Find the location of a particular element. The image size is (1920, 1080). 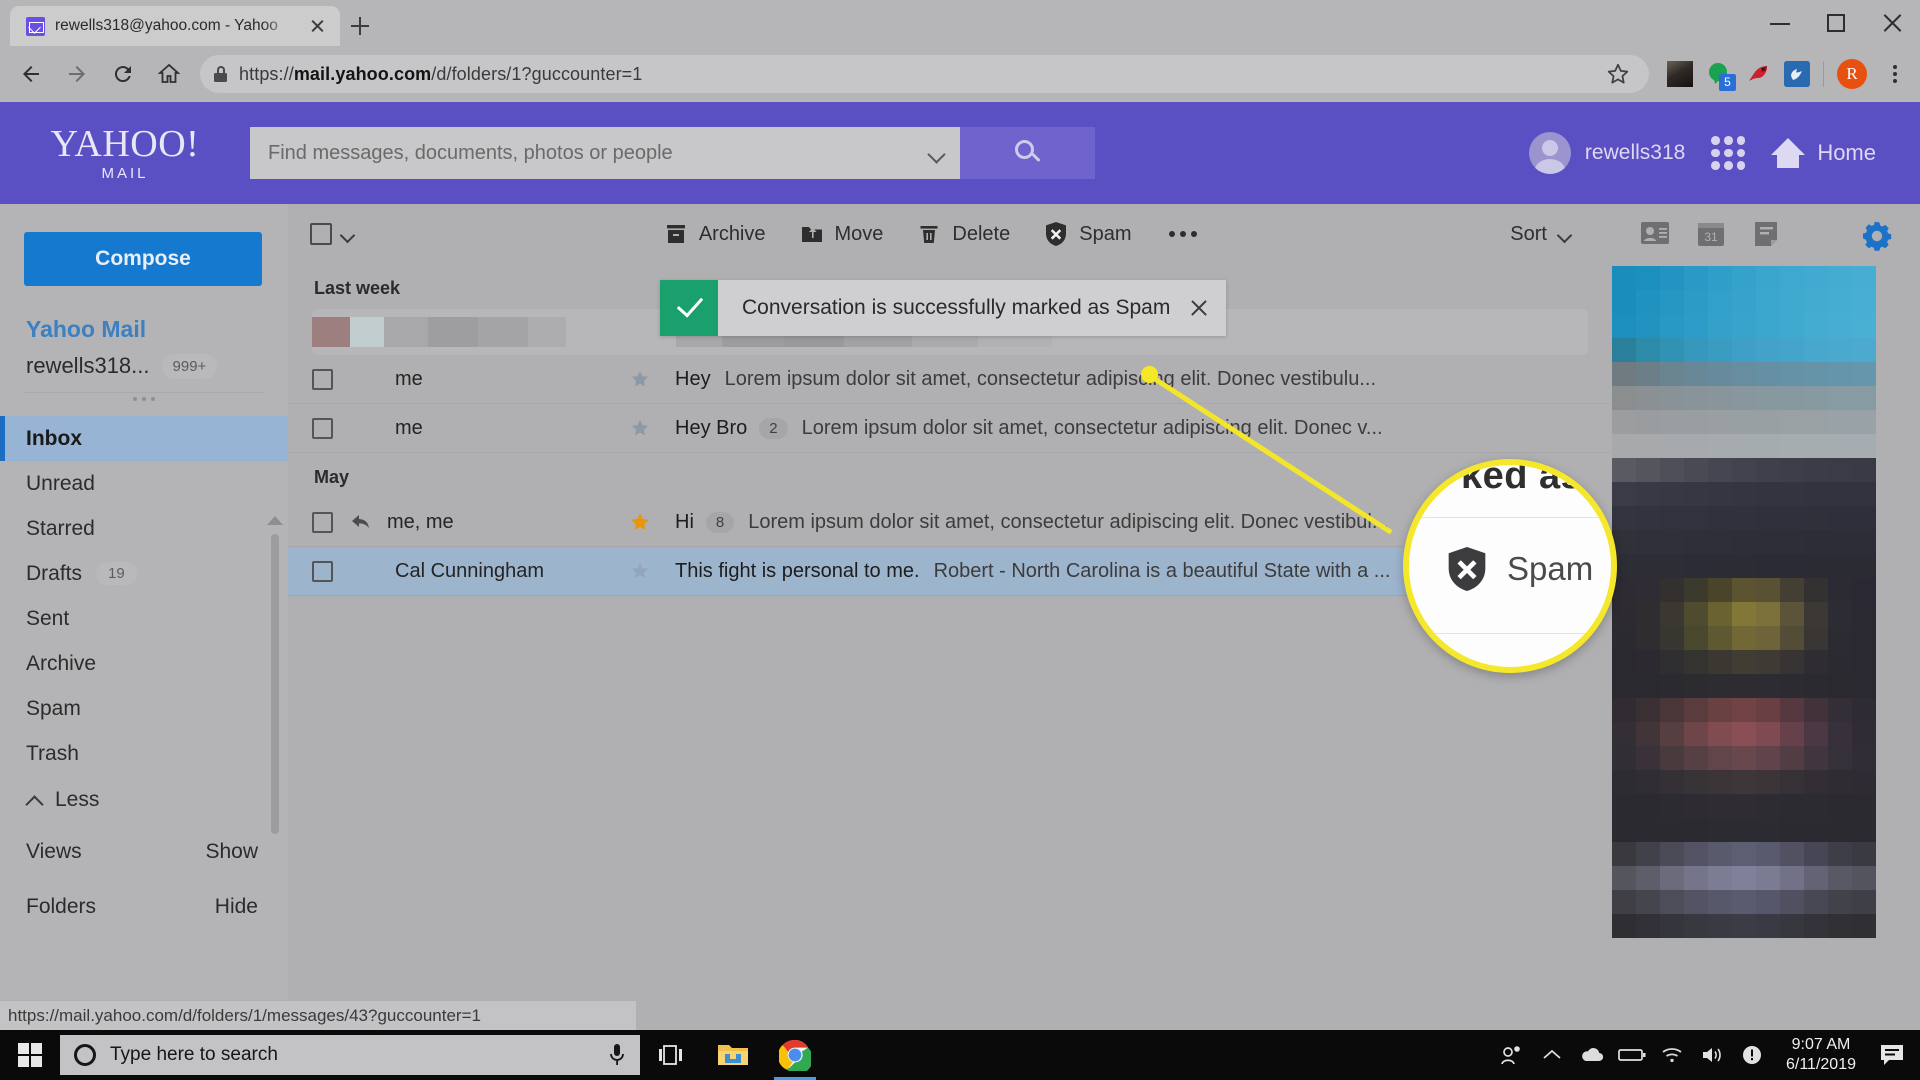

spam-button: Spam is located at coordinates (1087, 234).